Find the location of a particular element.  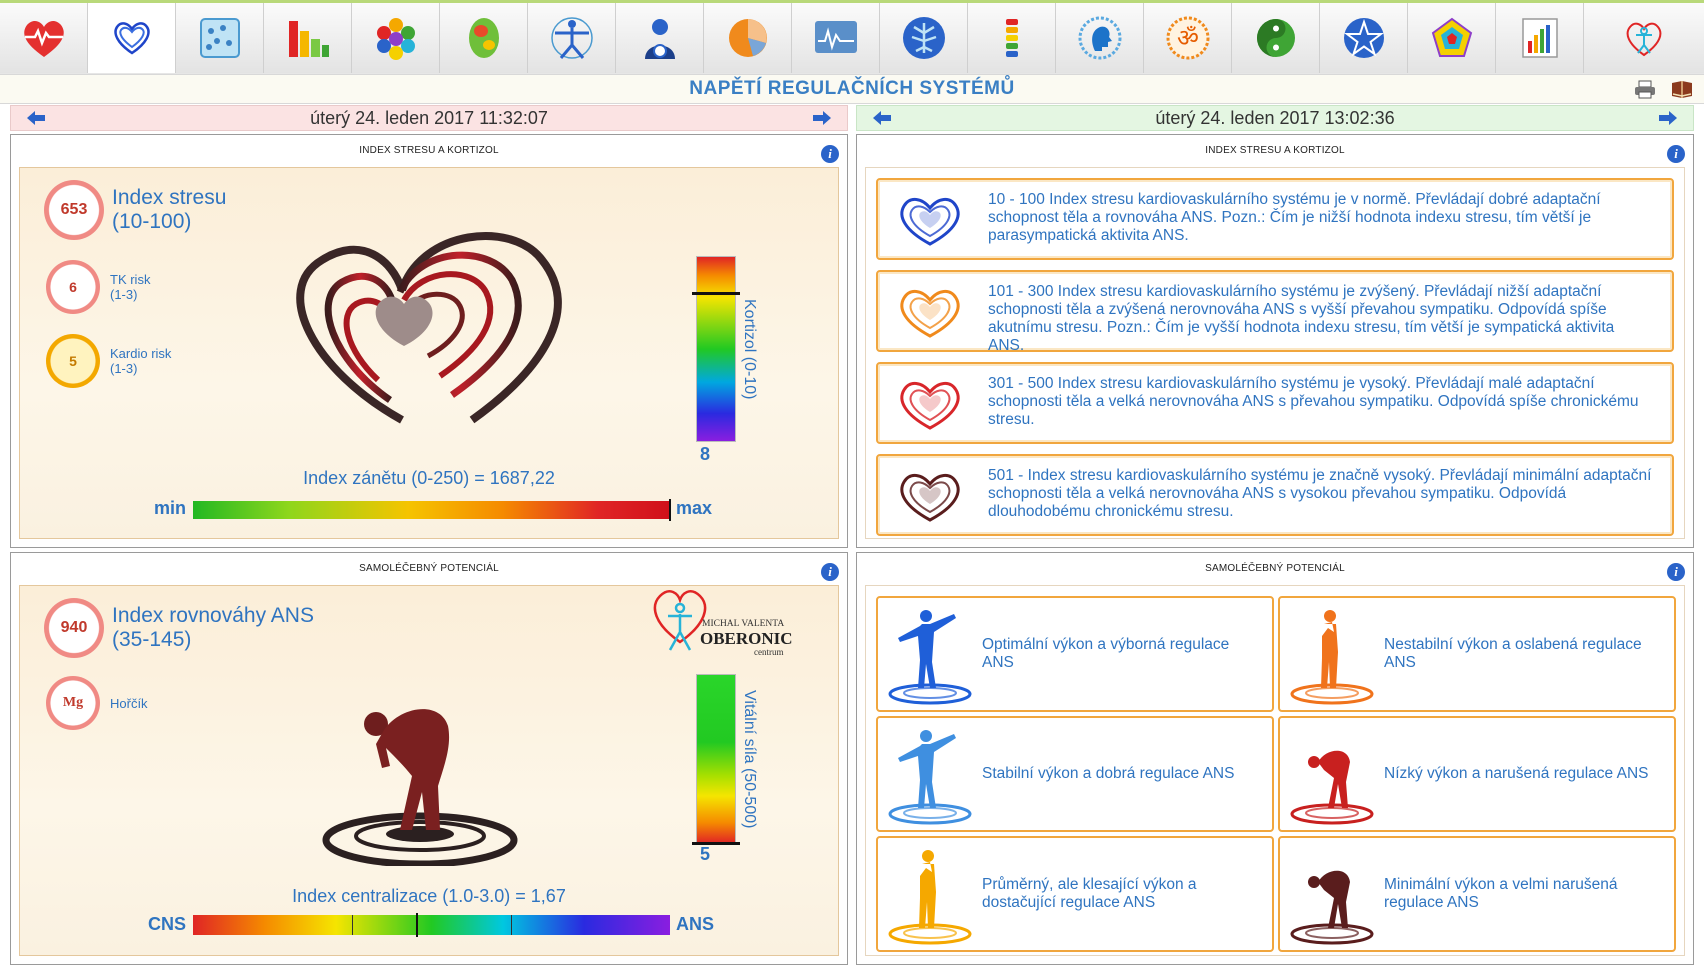

cells-icon is located at coordinates (219, 38).